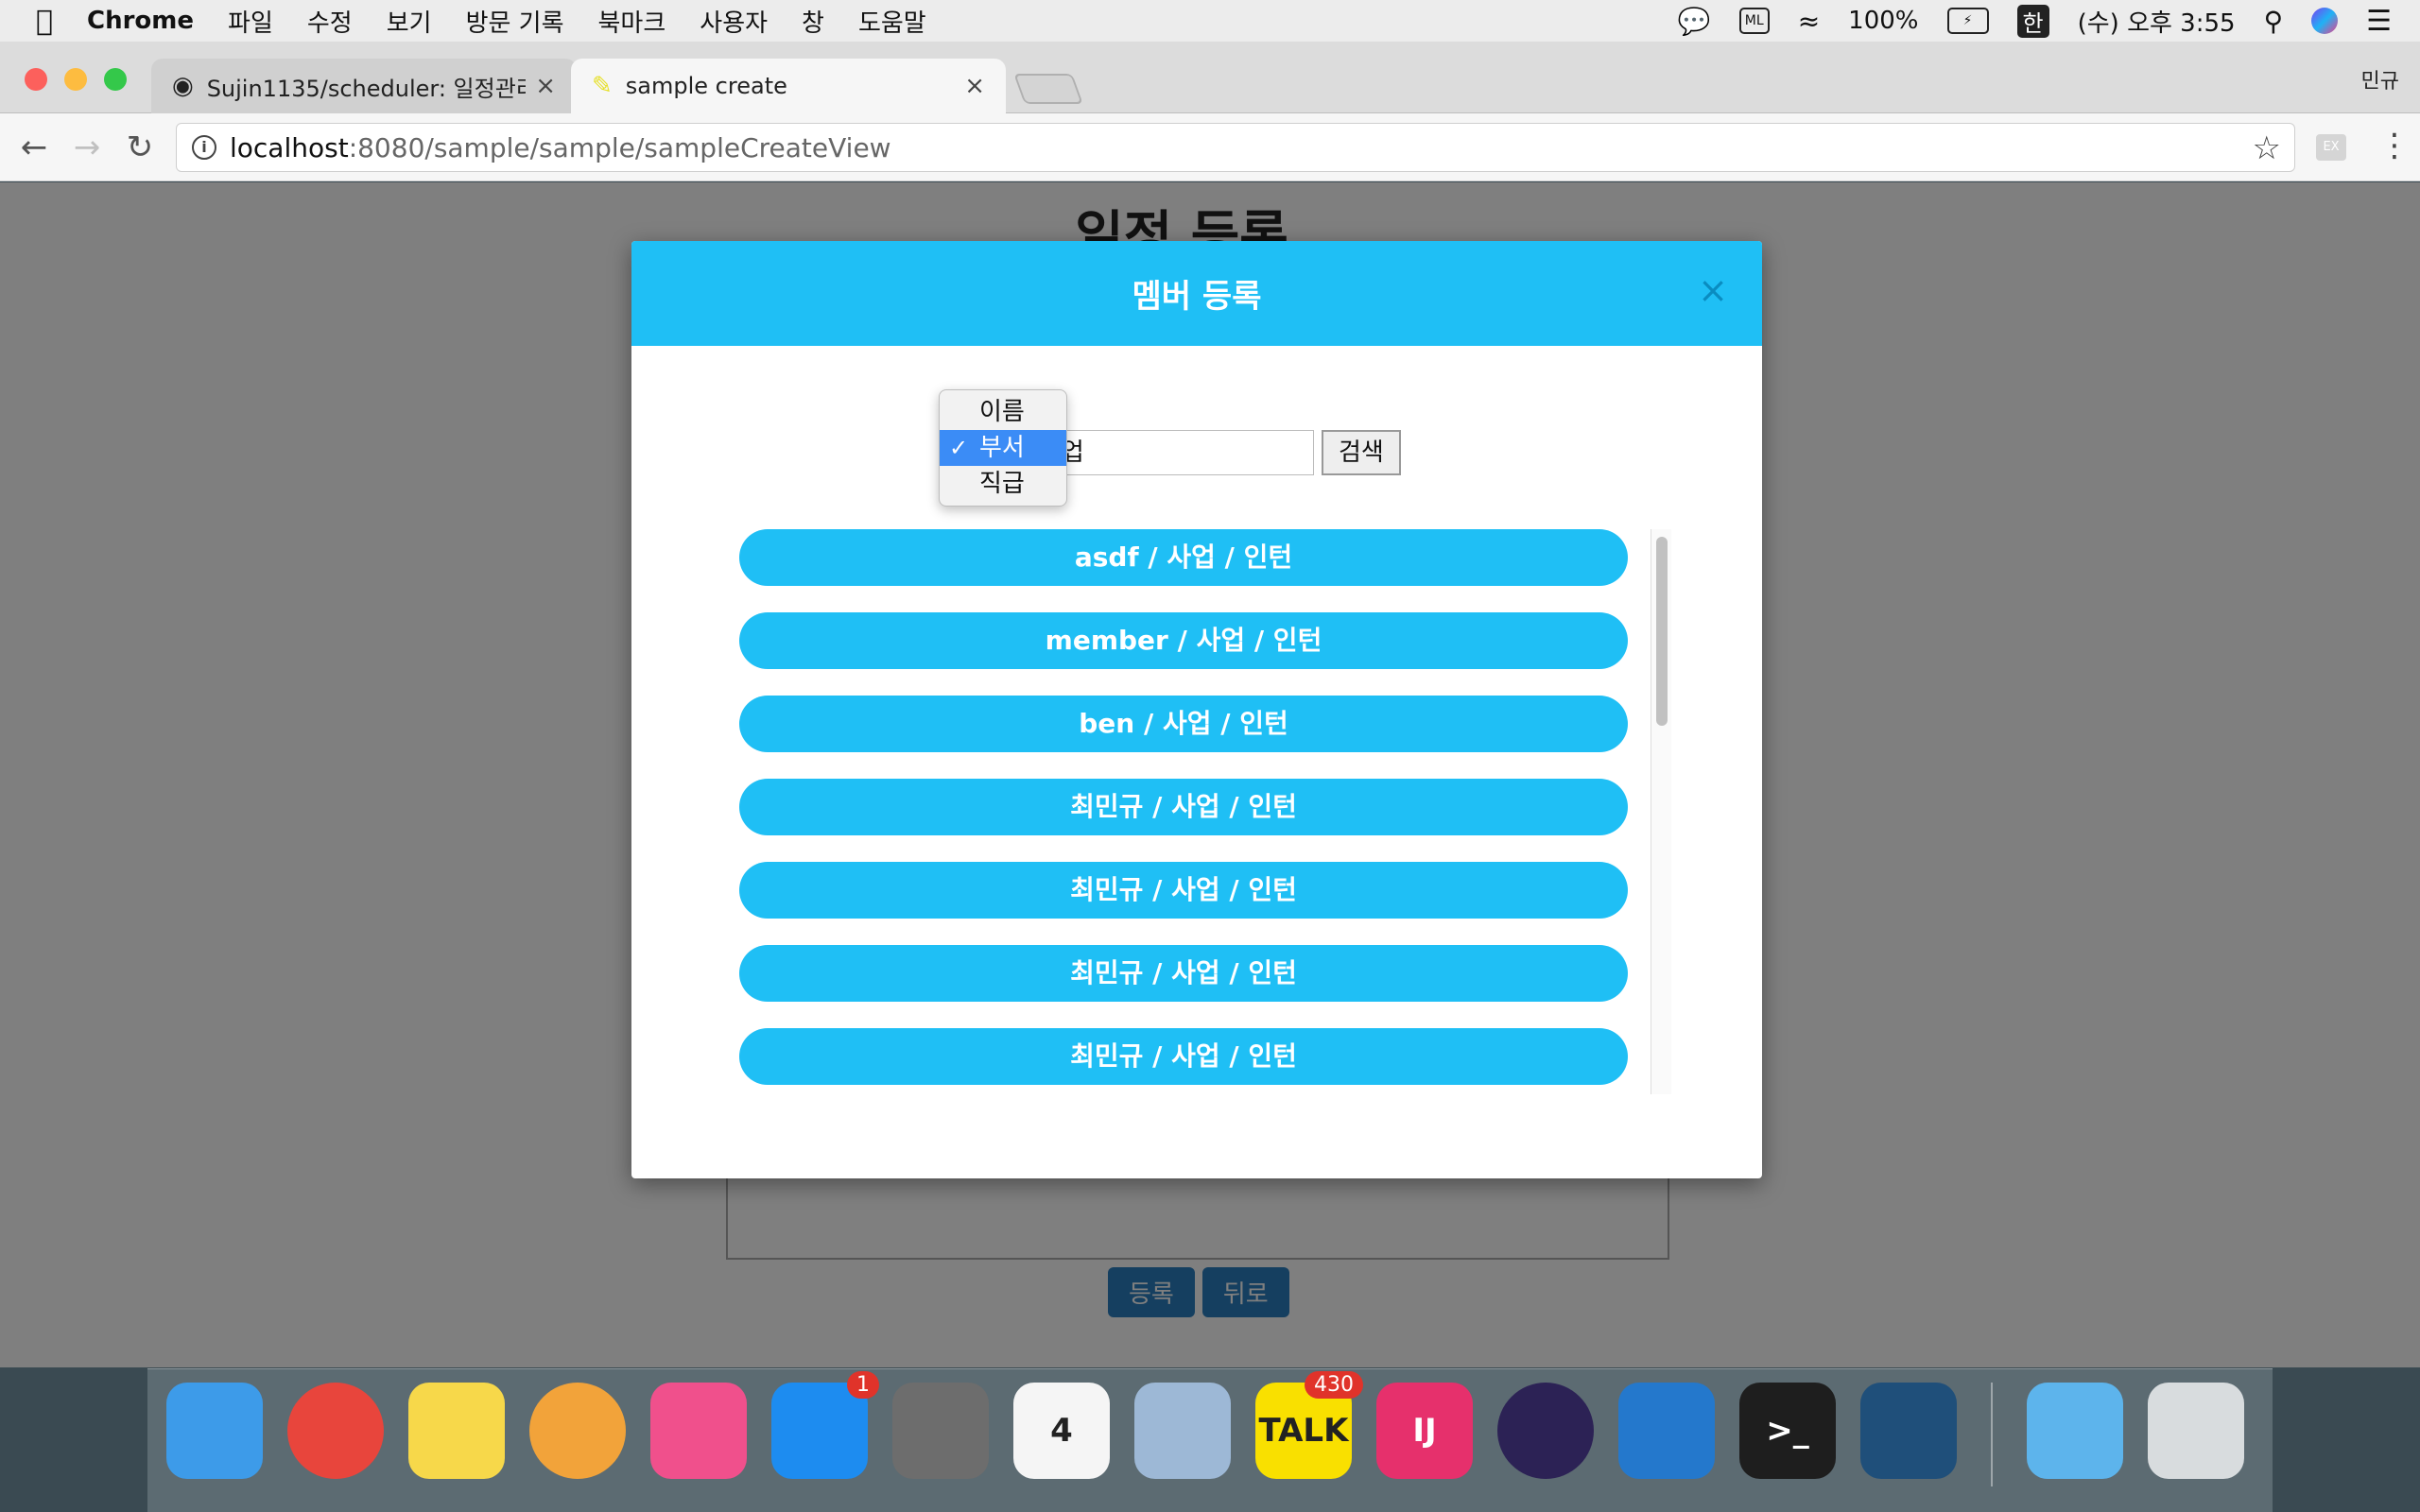 The height and width of the screenshot is (1512, 2420). What do you see at coordinates (2267, 148) in the screenshot?
I see `bookmark-star-icon: ☆` at bounding box center [2267, 148].